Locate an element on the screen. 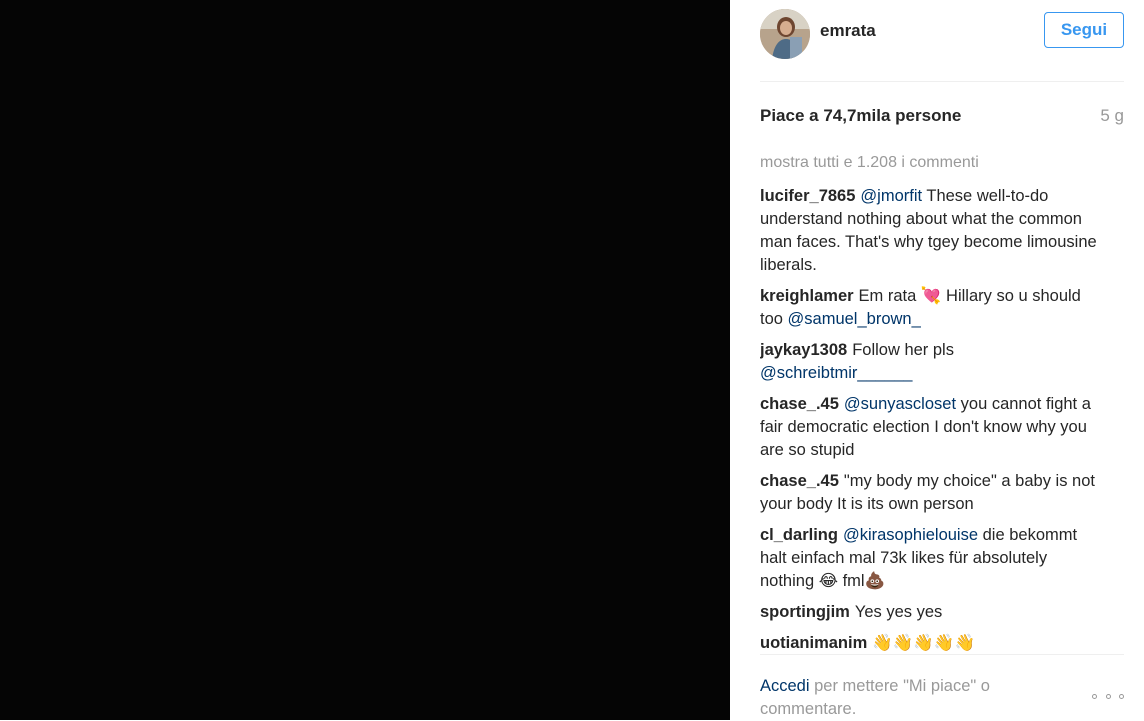  more-options-icon is located at coordinates (1108, 696).